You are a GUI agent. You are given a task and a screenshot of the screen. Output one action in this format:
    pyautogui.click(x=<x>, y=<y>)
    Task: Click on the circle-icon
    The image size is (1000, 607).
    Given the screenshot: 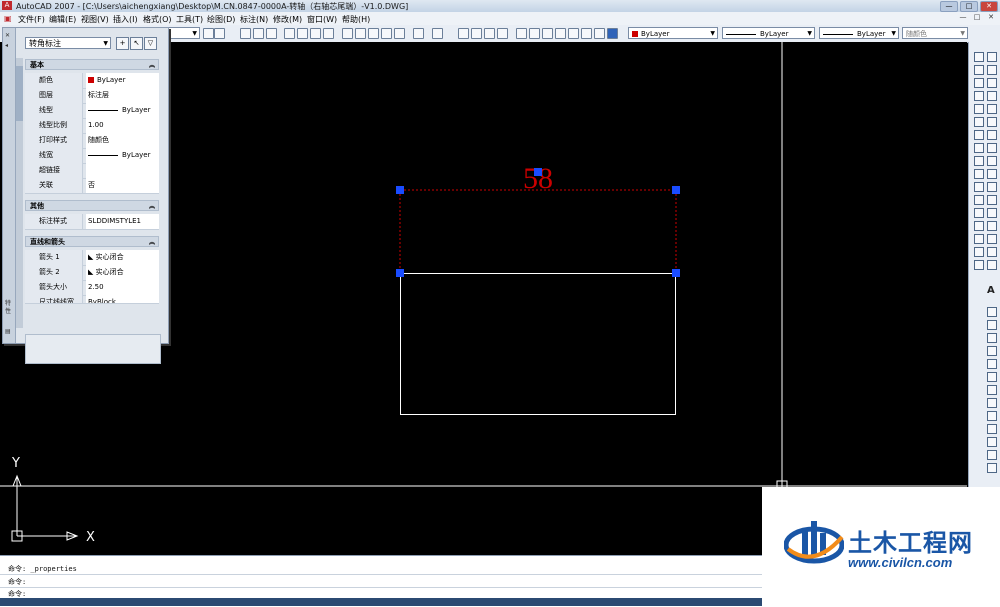 What is the action you would take?
    pyautogui.click(x=979, y=135)
    